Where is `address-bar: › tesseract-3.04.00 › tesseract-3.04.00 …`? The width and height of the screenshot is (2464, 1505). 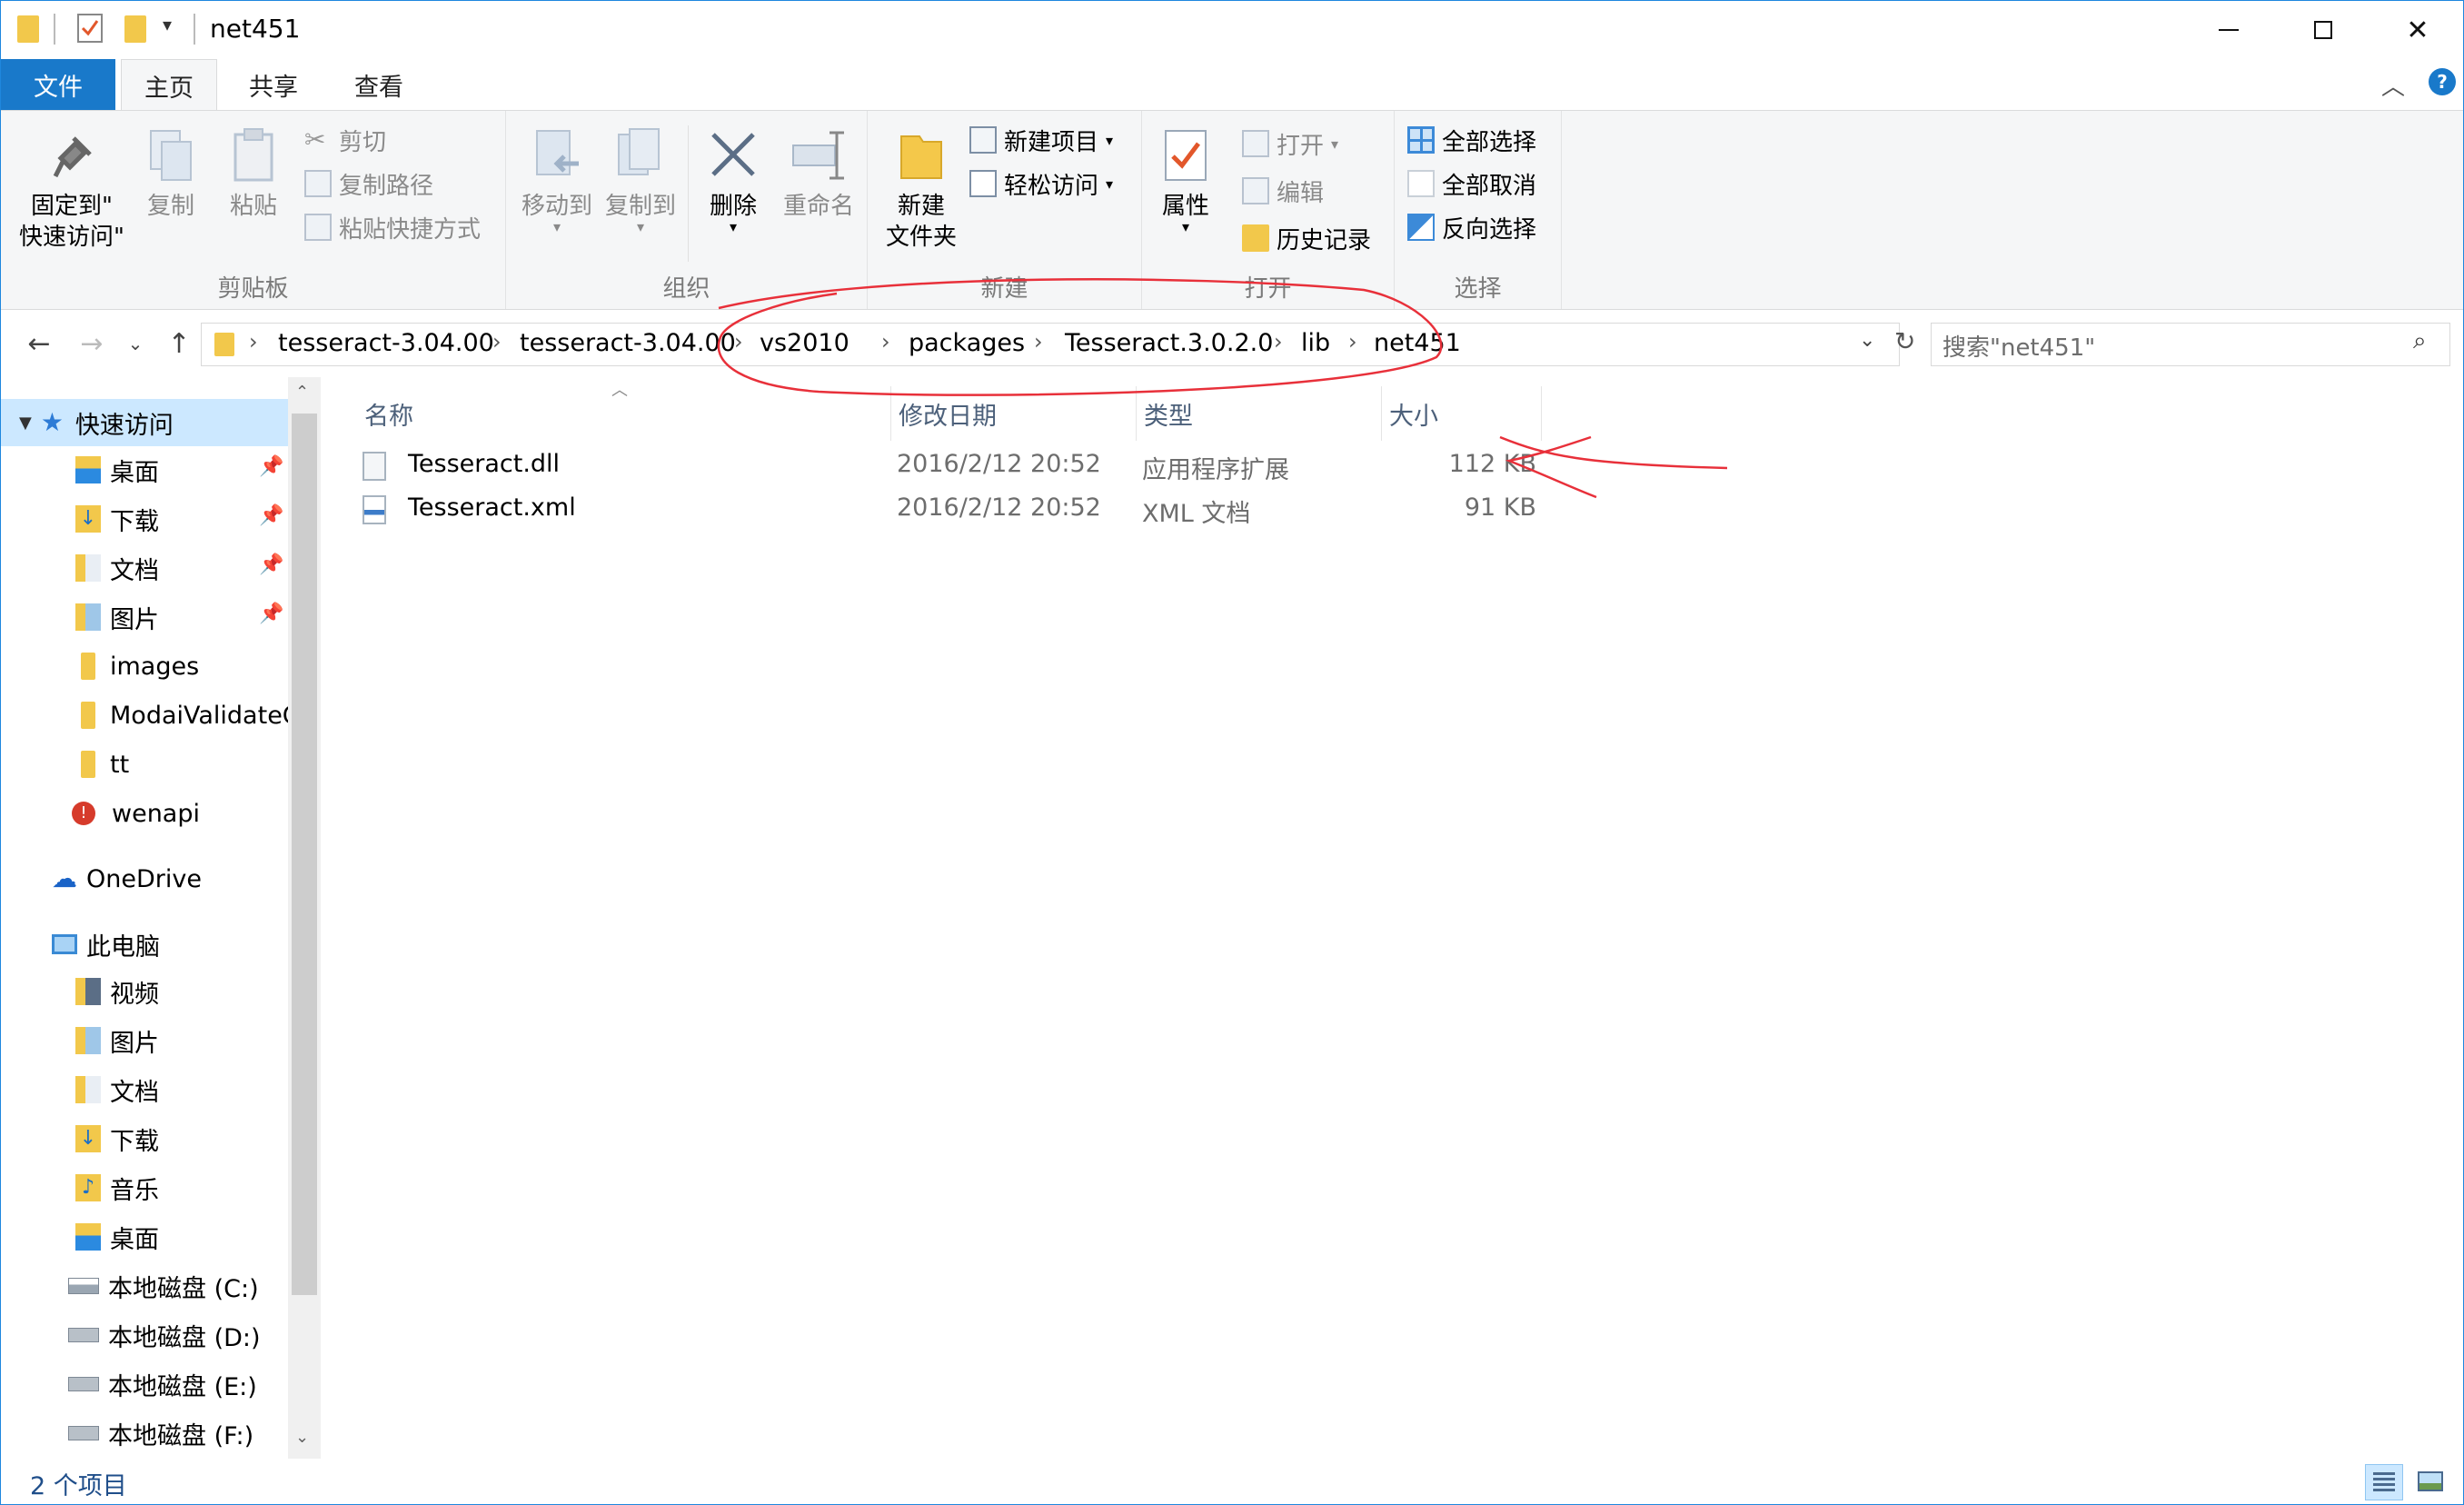 address-bar: › tesseract-3.04.00 › tesseract-3.04.00 … is located at coordinates (1050, 344).